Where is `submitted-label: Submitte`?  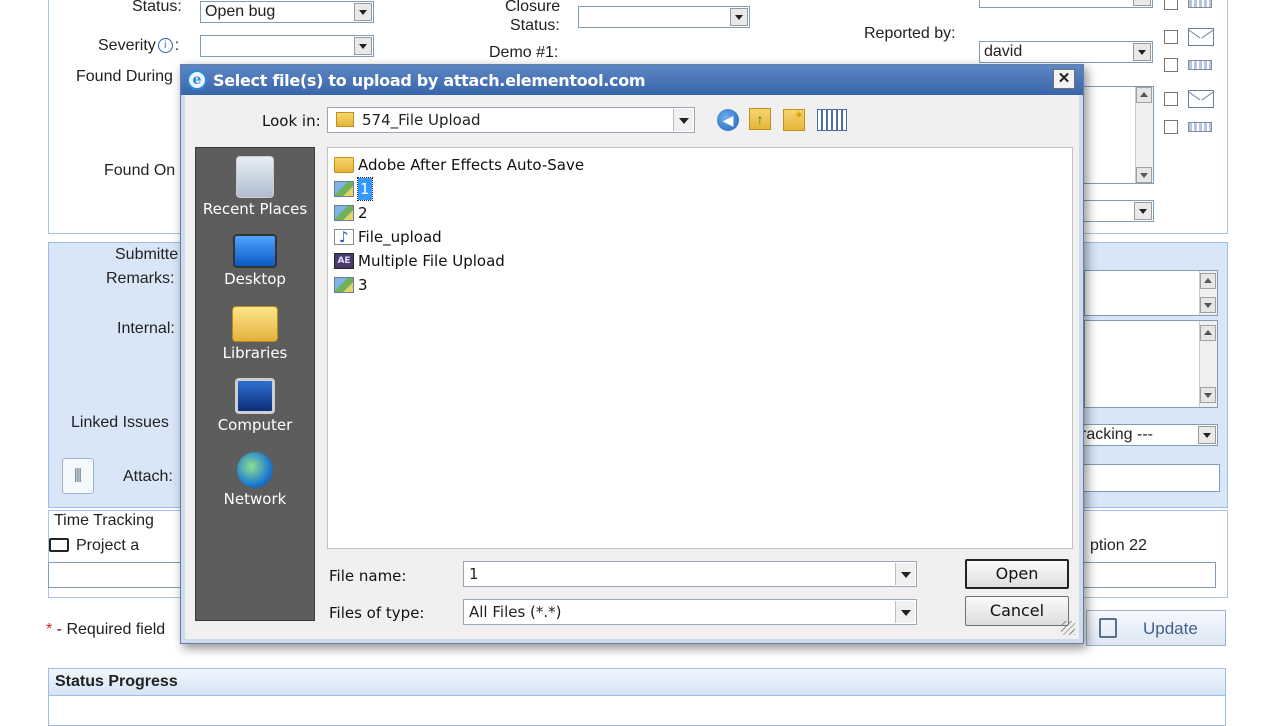 submitted-label: Submitte is located at coordinates (147, 254).